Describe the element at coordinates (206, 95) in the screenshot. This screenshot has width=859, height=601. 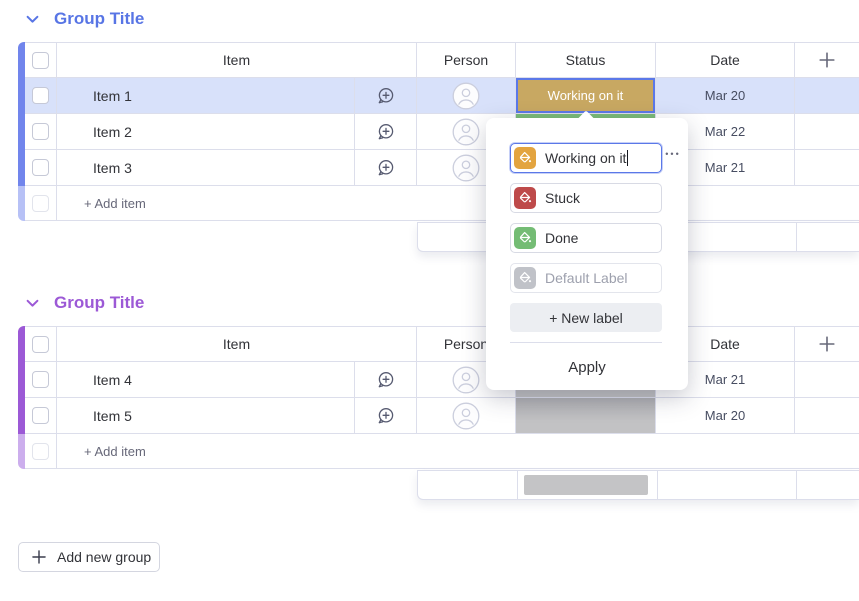
I see `item-name: Item 1` at that location.